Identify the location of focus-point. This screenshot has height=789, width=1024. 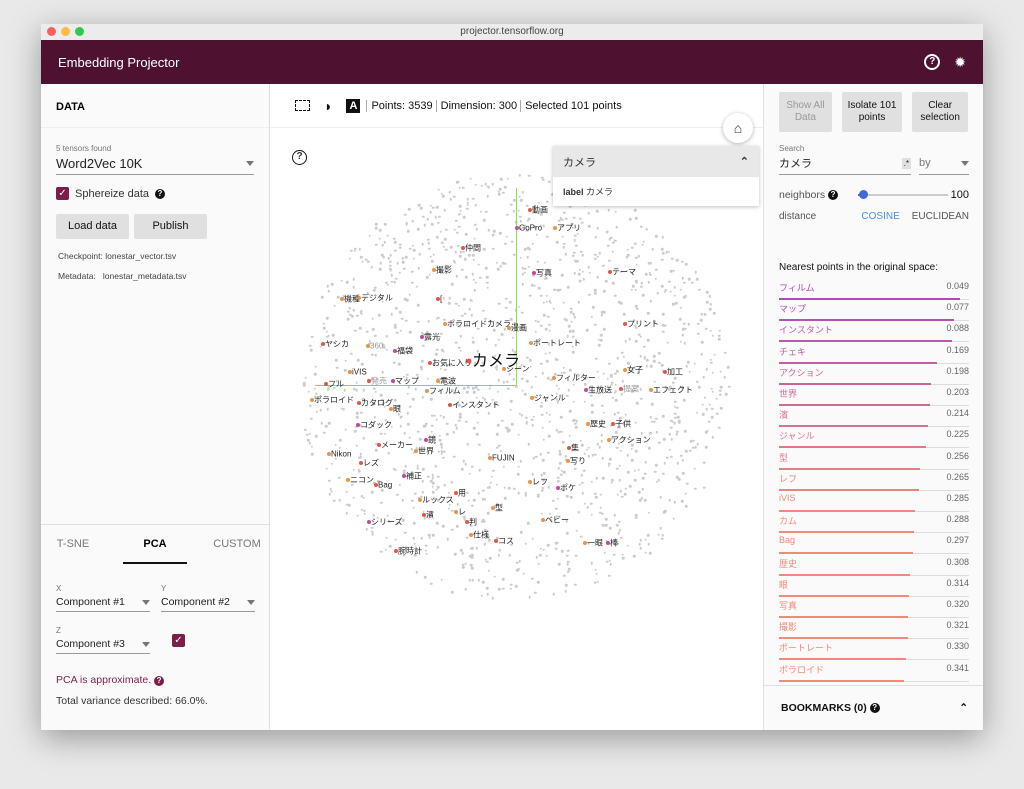
(469, 361).